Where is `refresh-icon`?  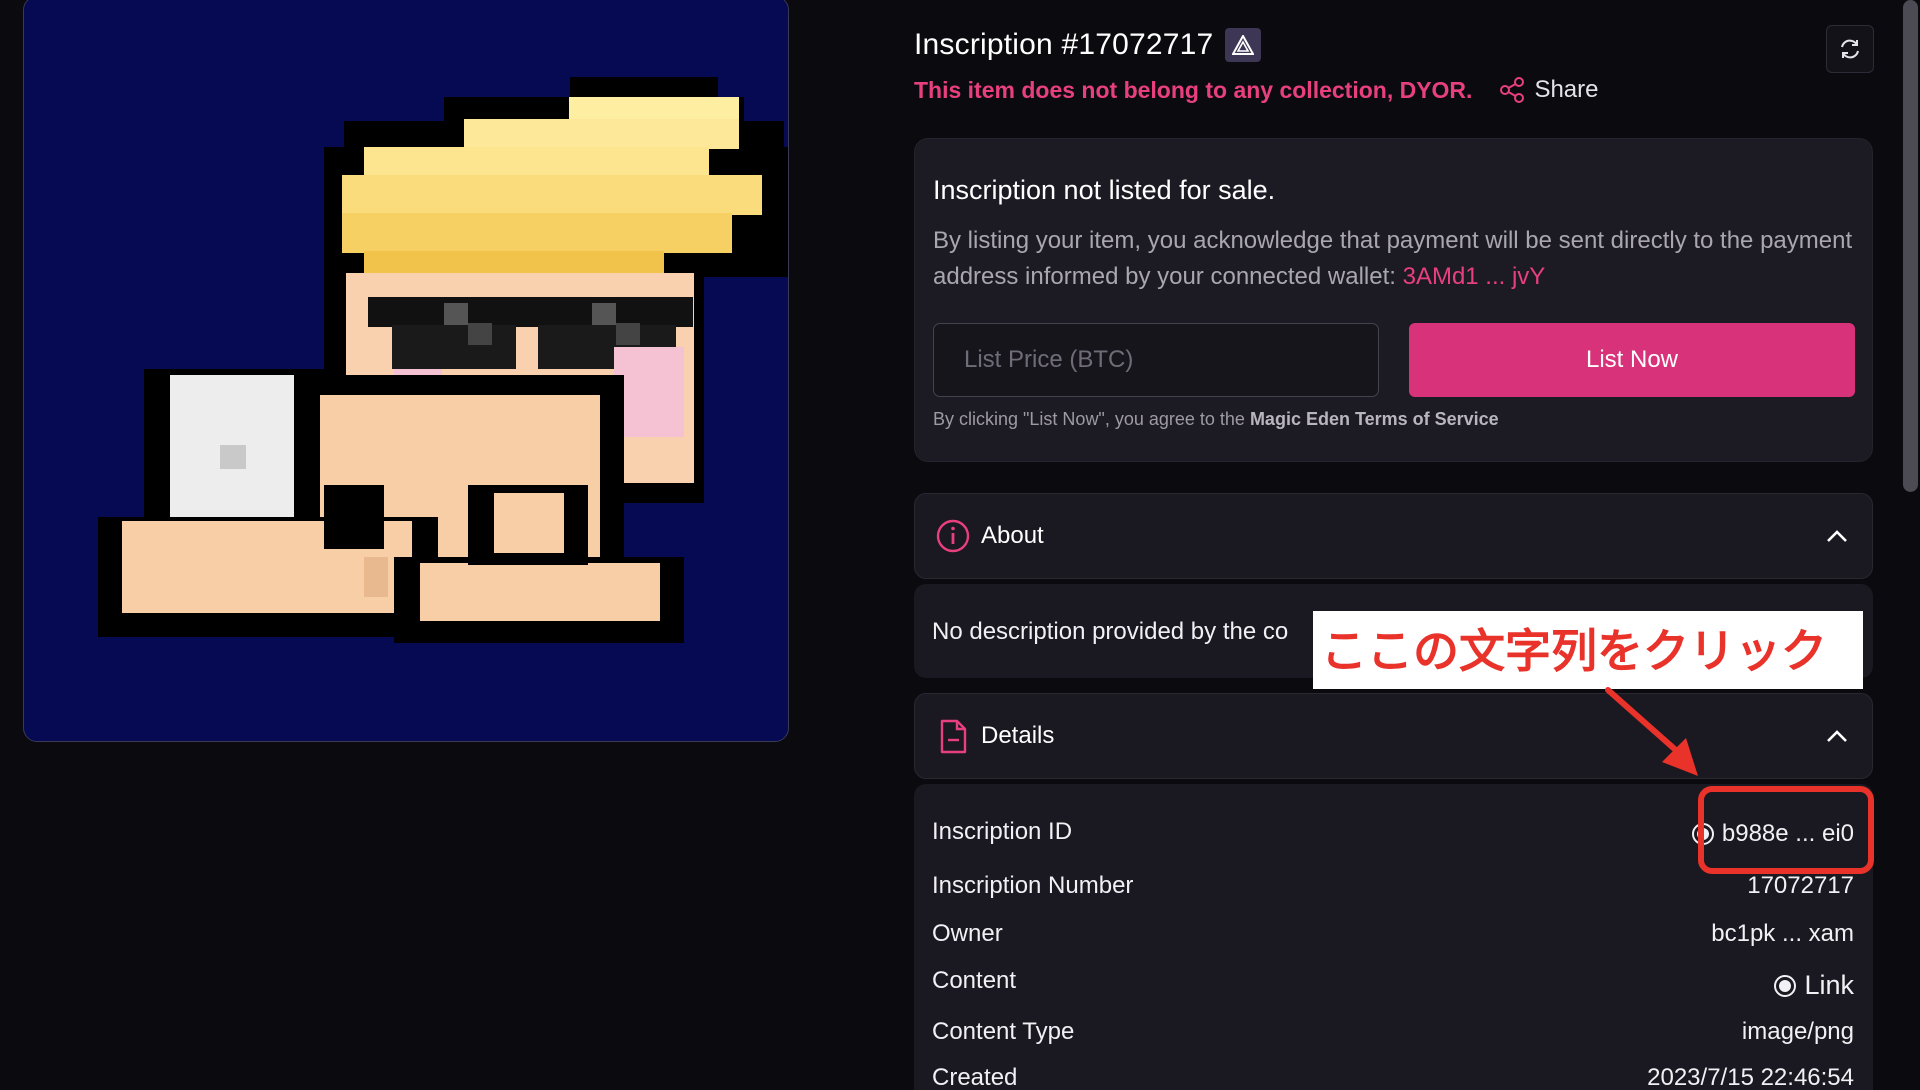
refresh-icon is located at coordinates (1850, 49).